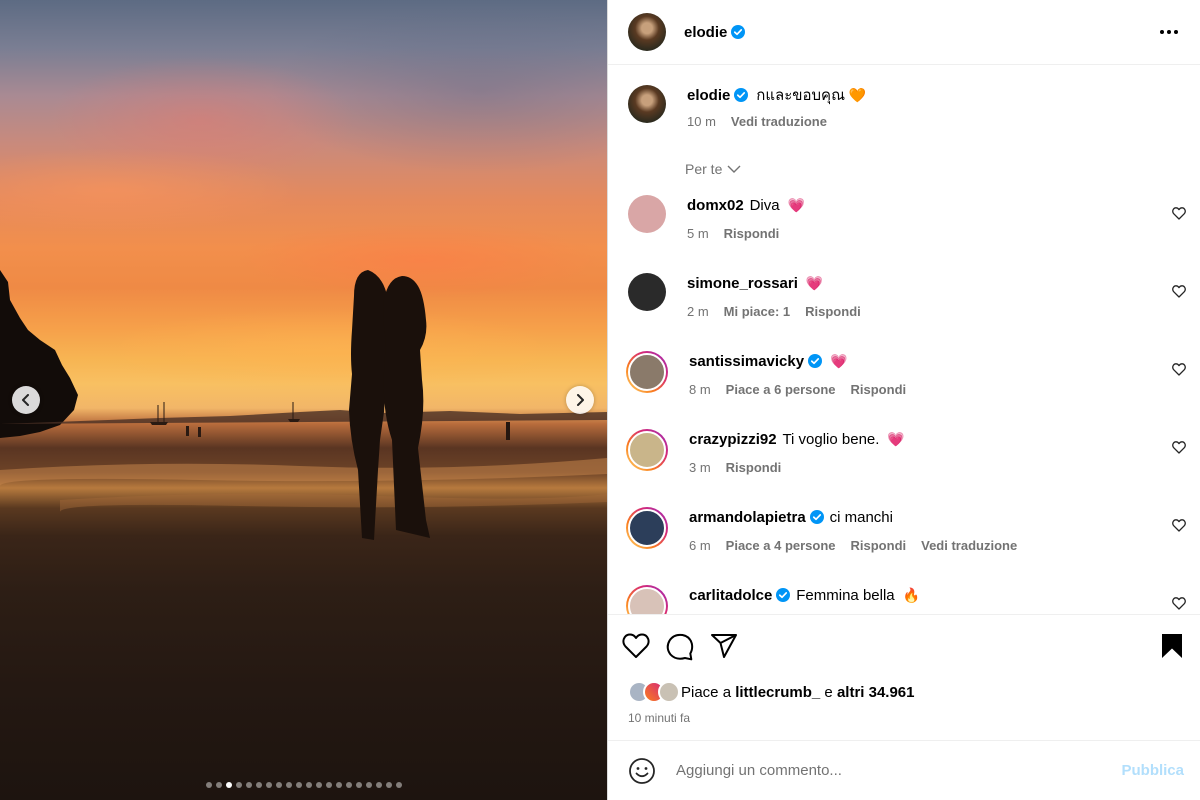  What do you see at coordinates (724, 646) in the screenshot?
I see `share-paper-plane-icon` at bounding box center [724, 646].